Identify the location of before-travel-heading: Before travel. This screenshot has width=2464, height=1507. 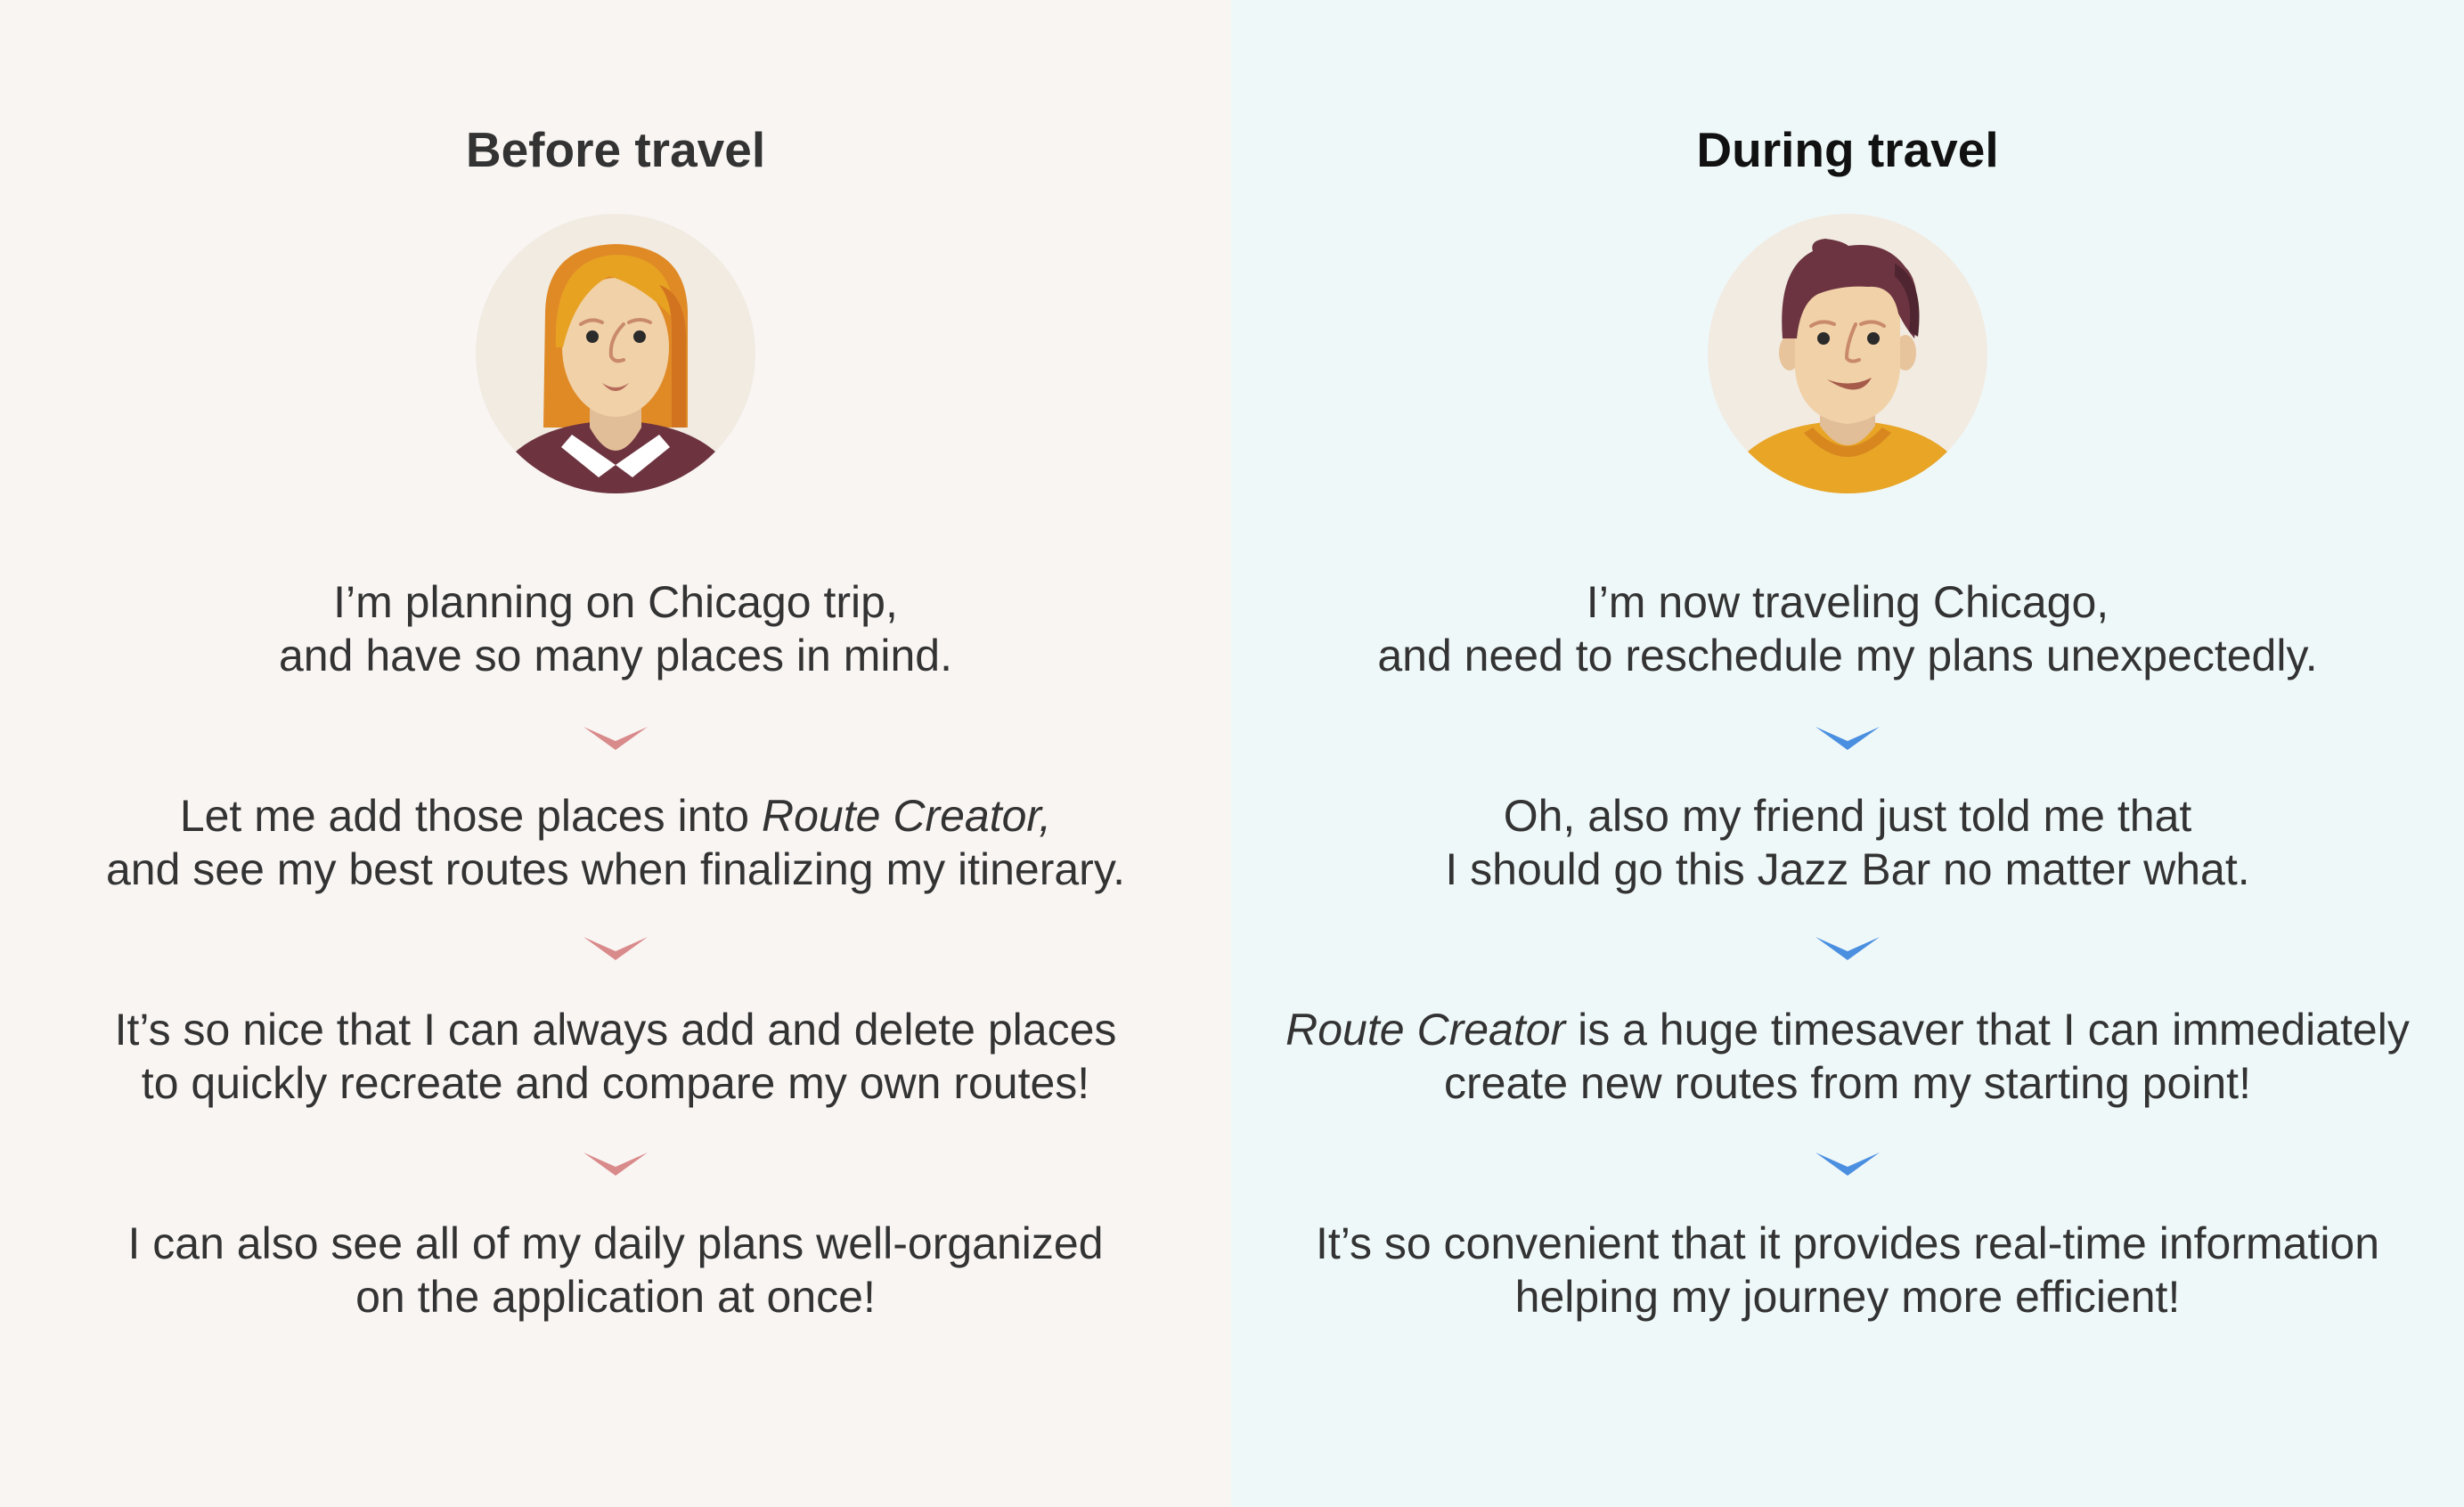
(615, 149).